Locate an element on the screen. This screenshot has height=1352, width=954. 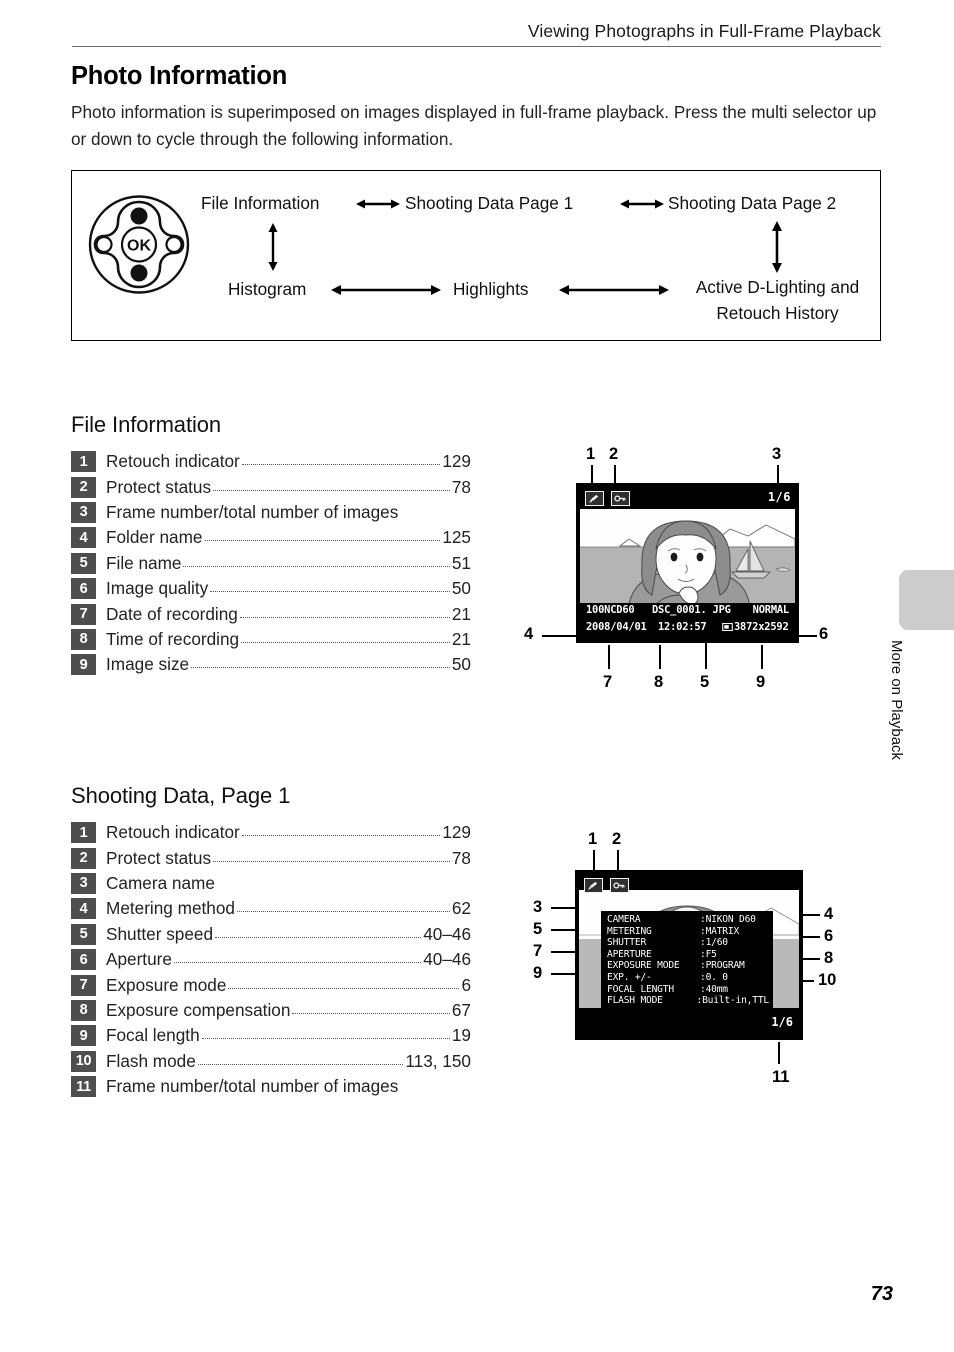
list-item: 1 Retouch indicator 129 is located at coordinates (271, 832).